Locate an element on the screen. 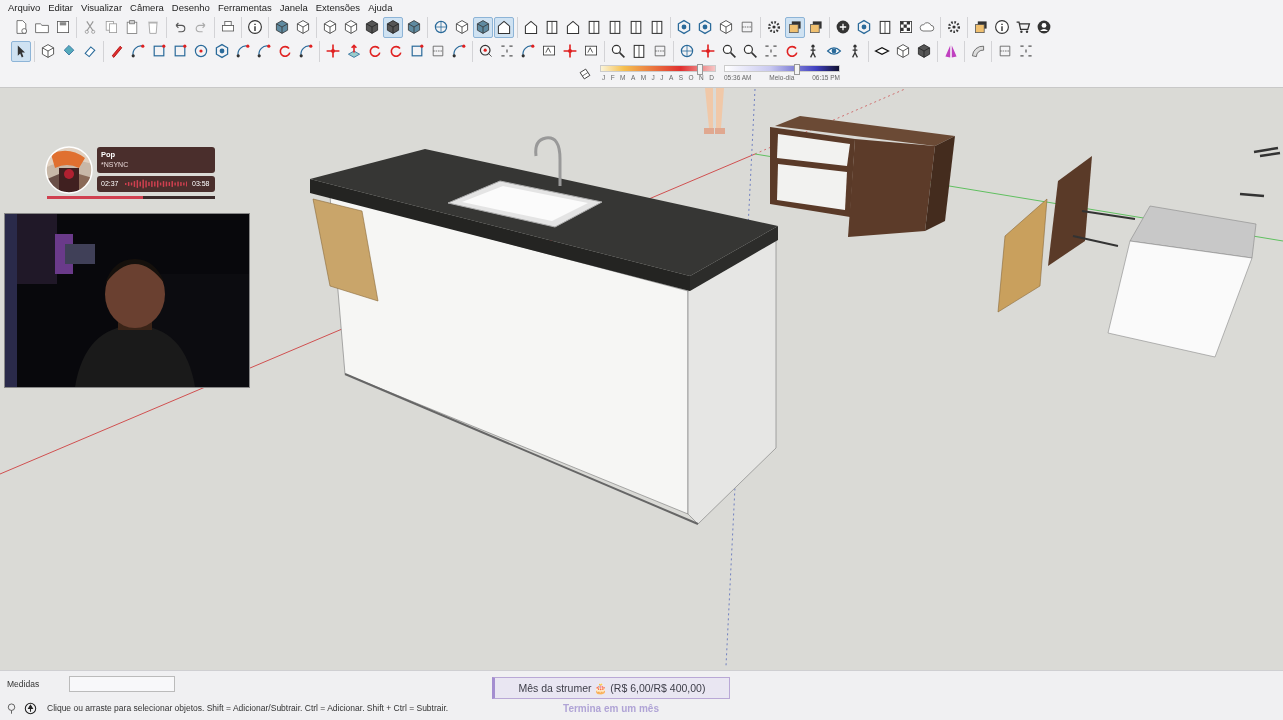  menu-item: Arquivo is located at coordinates (24, 7).